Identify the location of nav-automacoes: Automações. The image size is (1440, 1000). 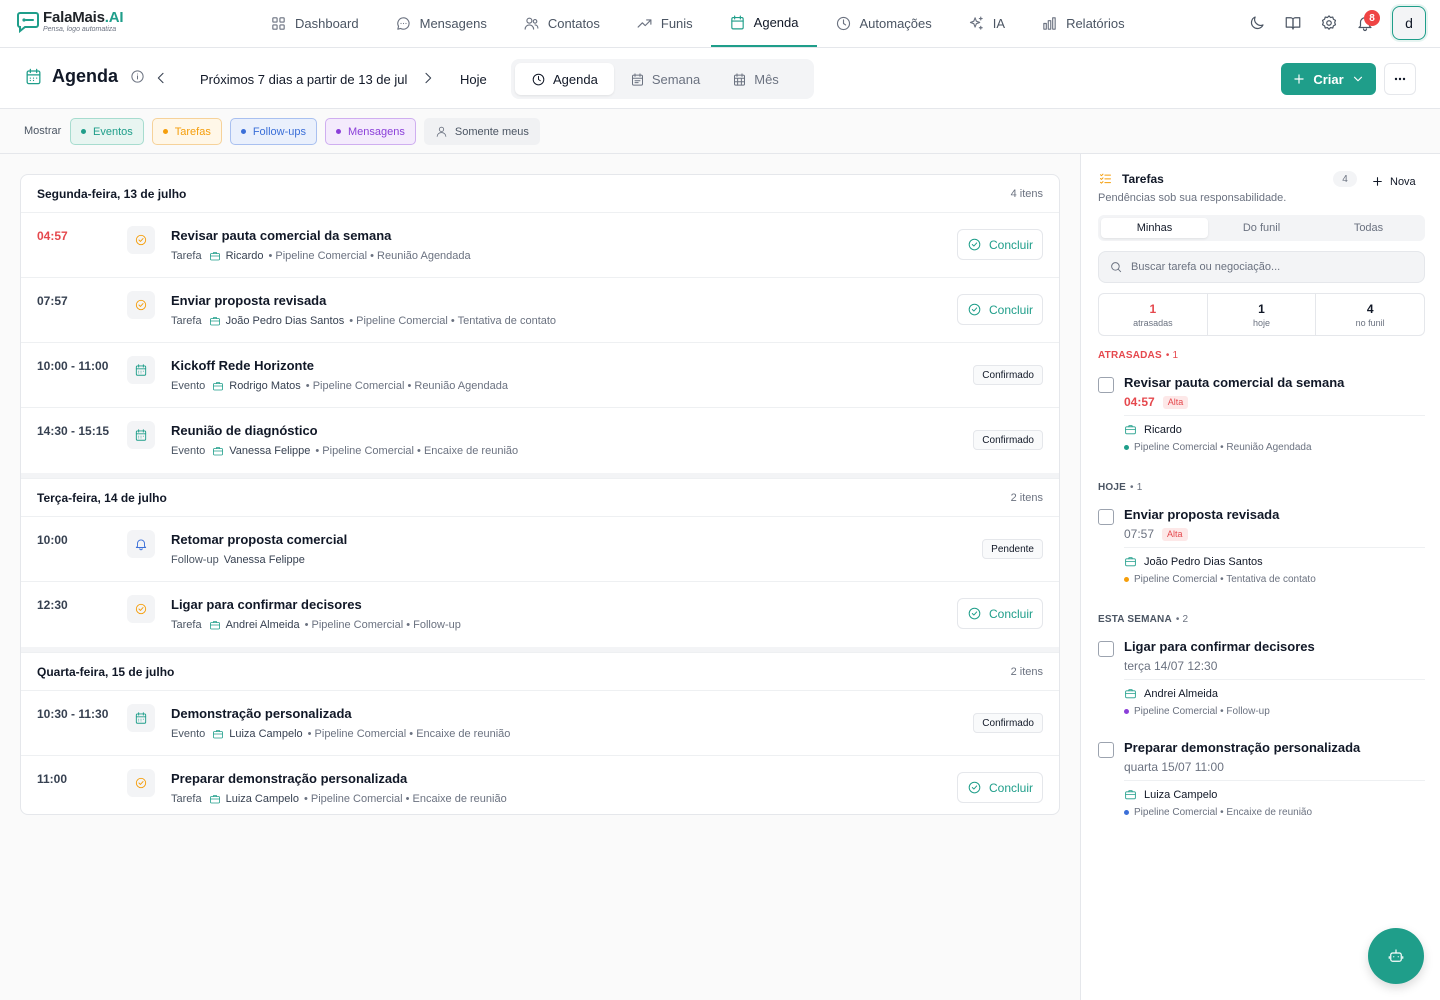
(883, 23).